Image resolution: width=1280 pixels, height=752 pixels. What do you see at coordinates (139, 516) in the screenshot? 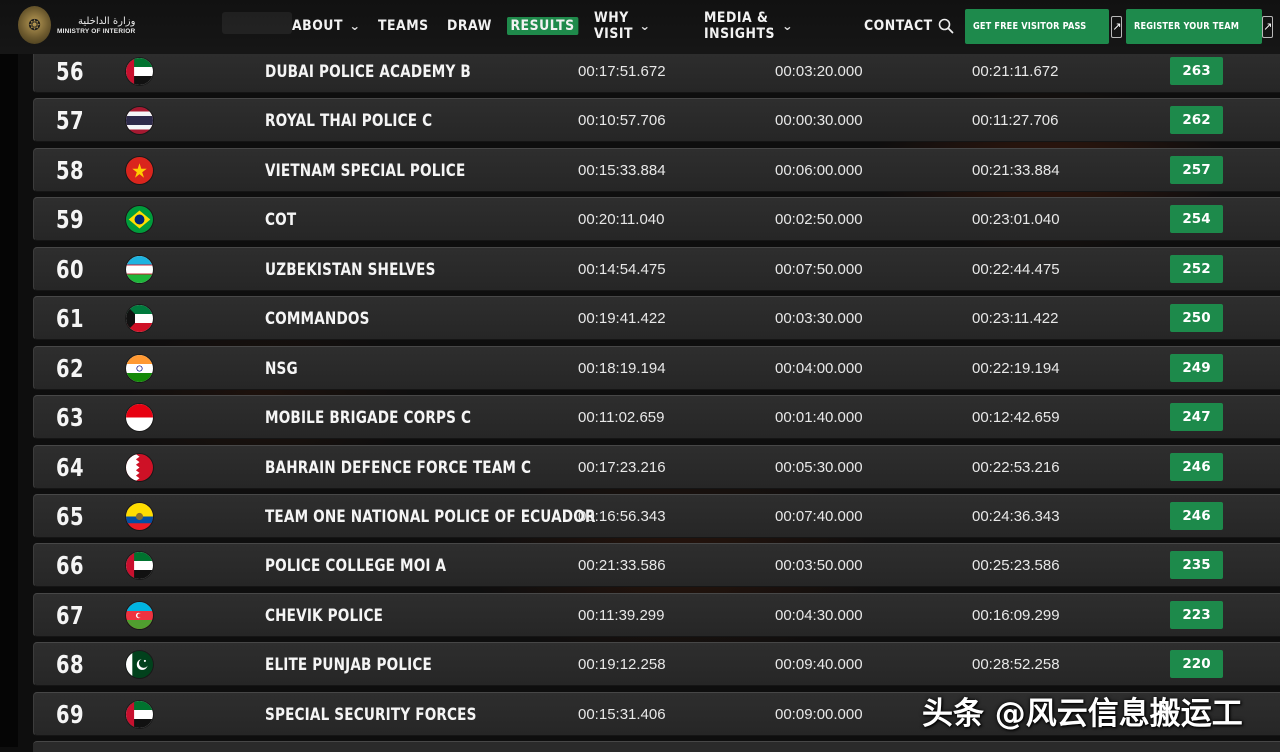
I see `ecuador-flag-icon` at bounding box center [139, 516].